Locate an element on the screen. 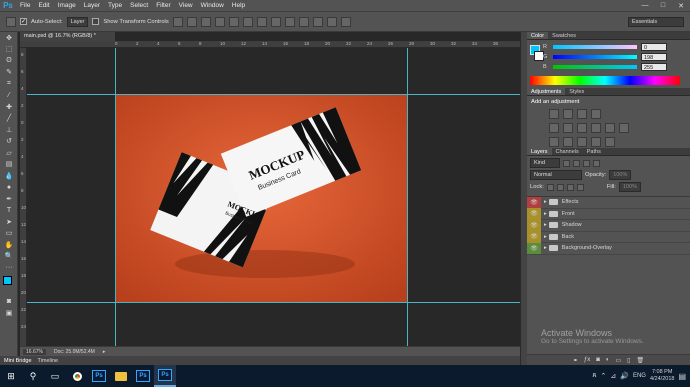 The width and height of the screenshot is (690, 387). blend-mode-dropdown: Normal is located at coordinates (556, 175).